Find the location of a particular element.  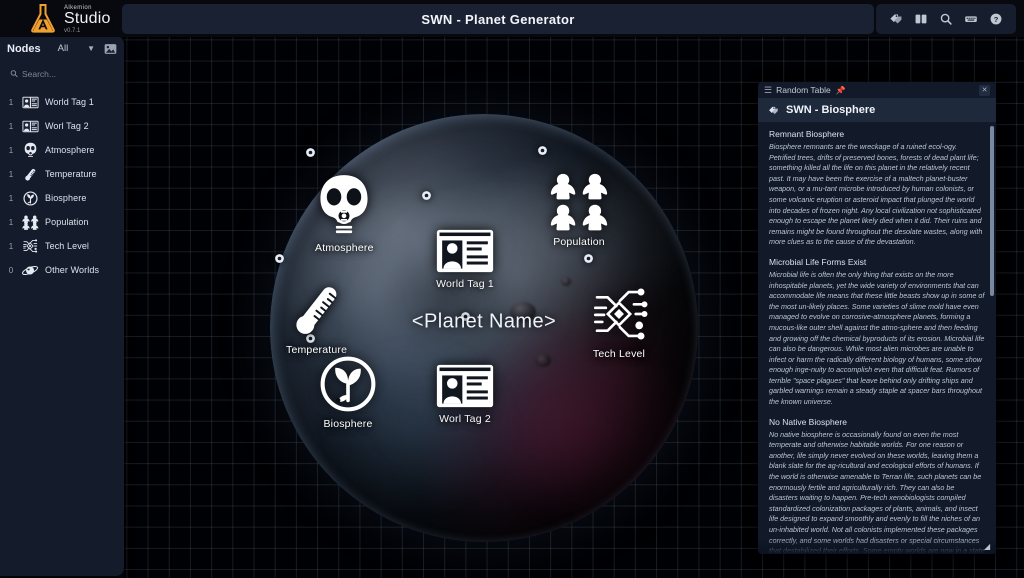

sidebar-item-population: 1 Population is located at coordinates (62, 222).